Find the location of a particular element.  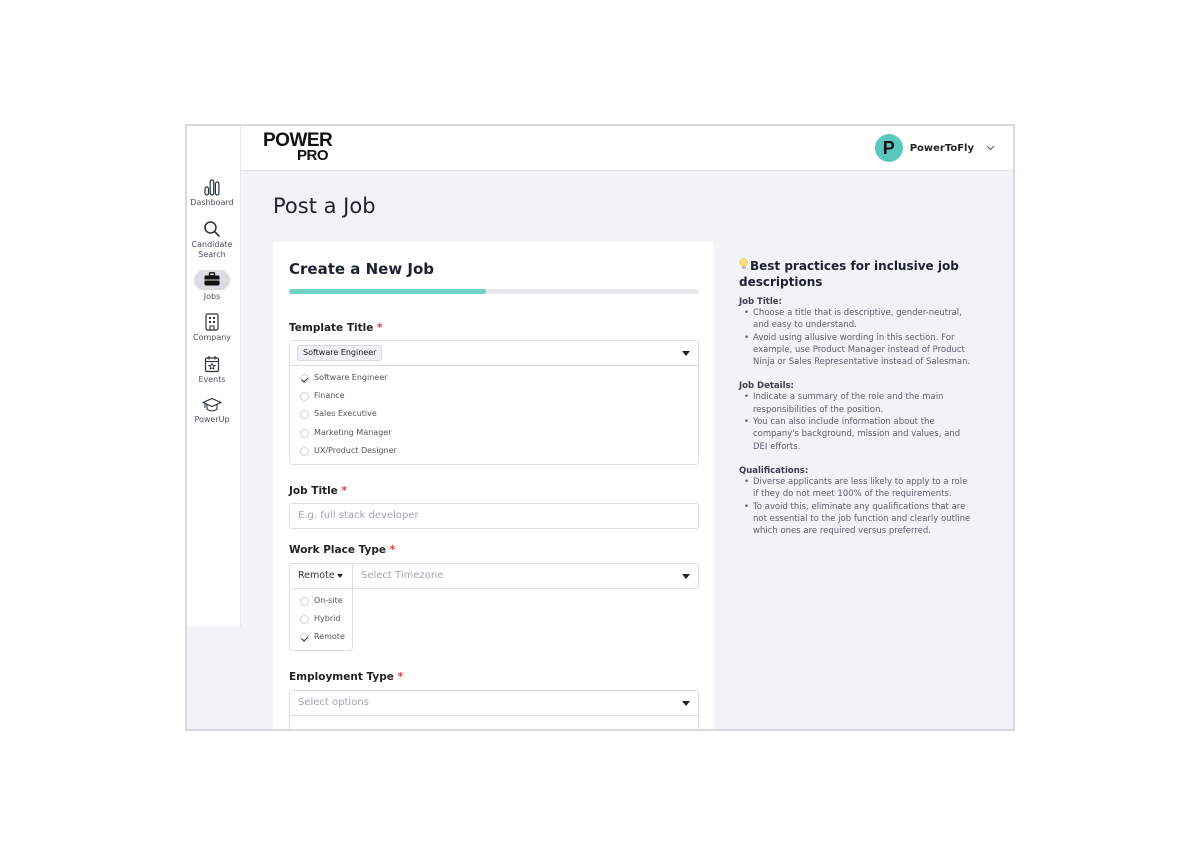

work-place-type-dropdown: On-site Hybrid Remote is located at coordinates (321, 620).